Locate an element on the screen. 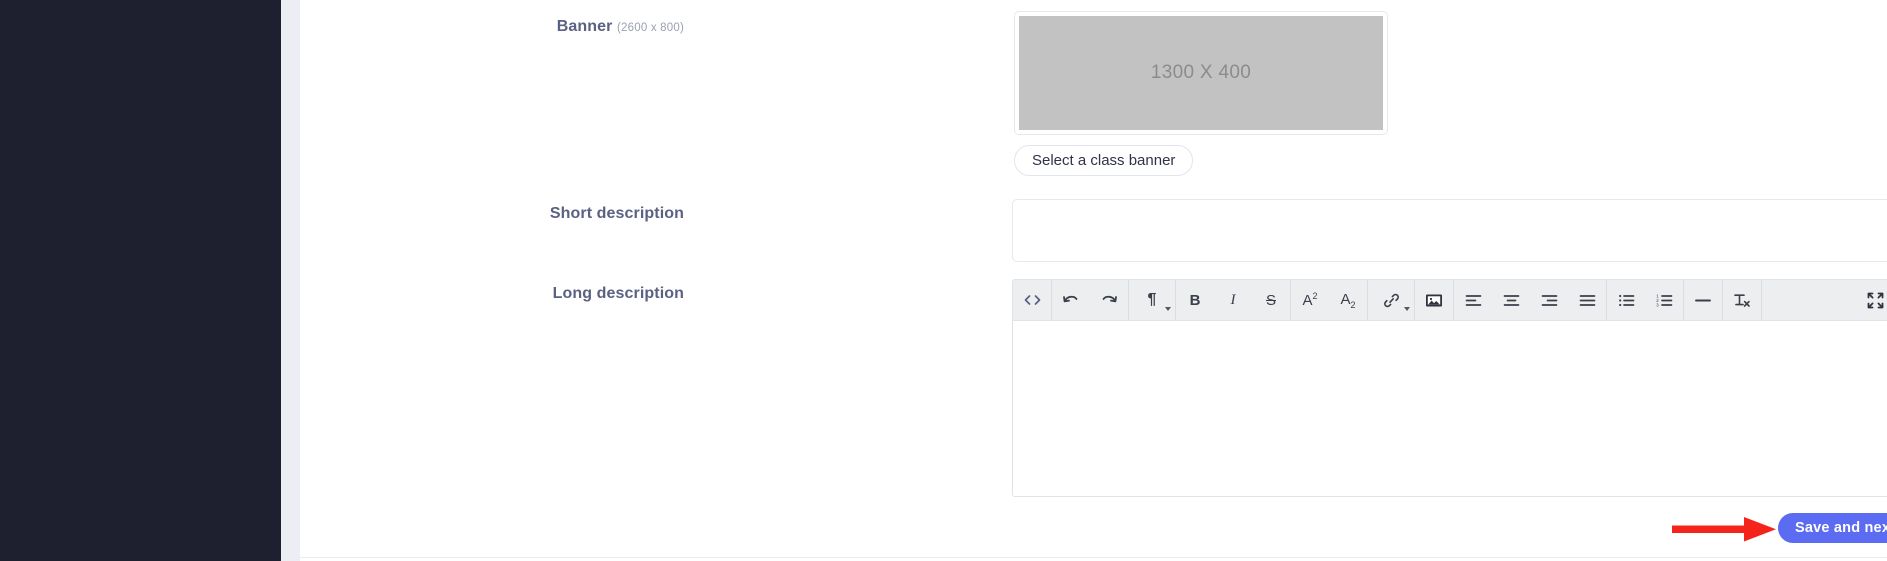  toolbar-group-history is located at coordinates (1090, 300).